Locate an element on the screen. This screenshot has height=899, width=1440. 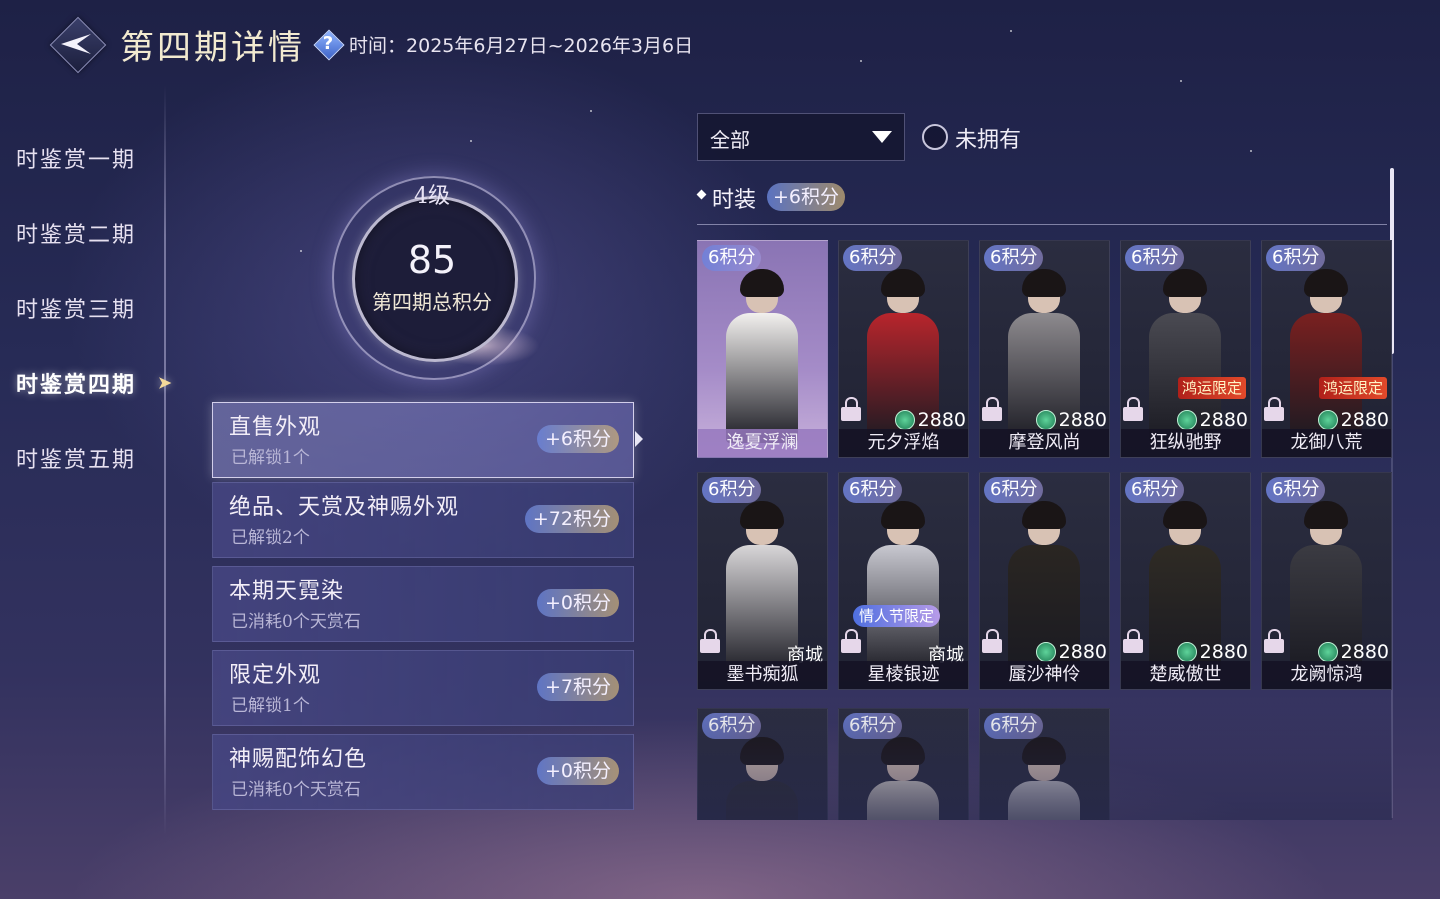
category-direct-sale: 直售外观 已解锁1个 +6积分 is located at coordinates (427, 440).